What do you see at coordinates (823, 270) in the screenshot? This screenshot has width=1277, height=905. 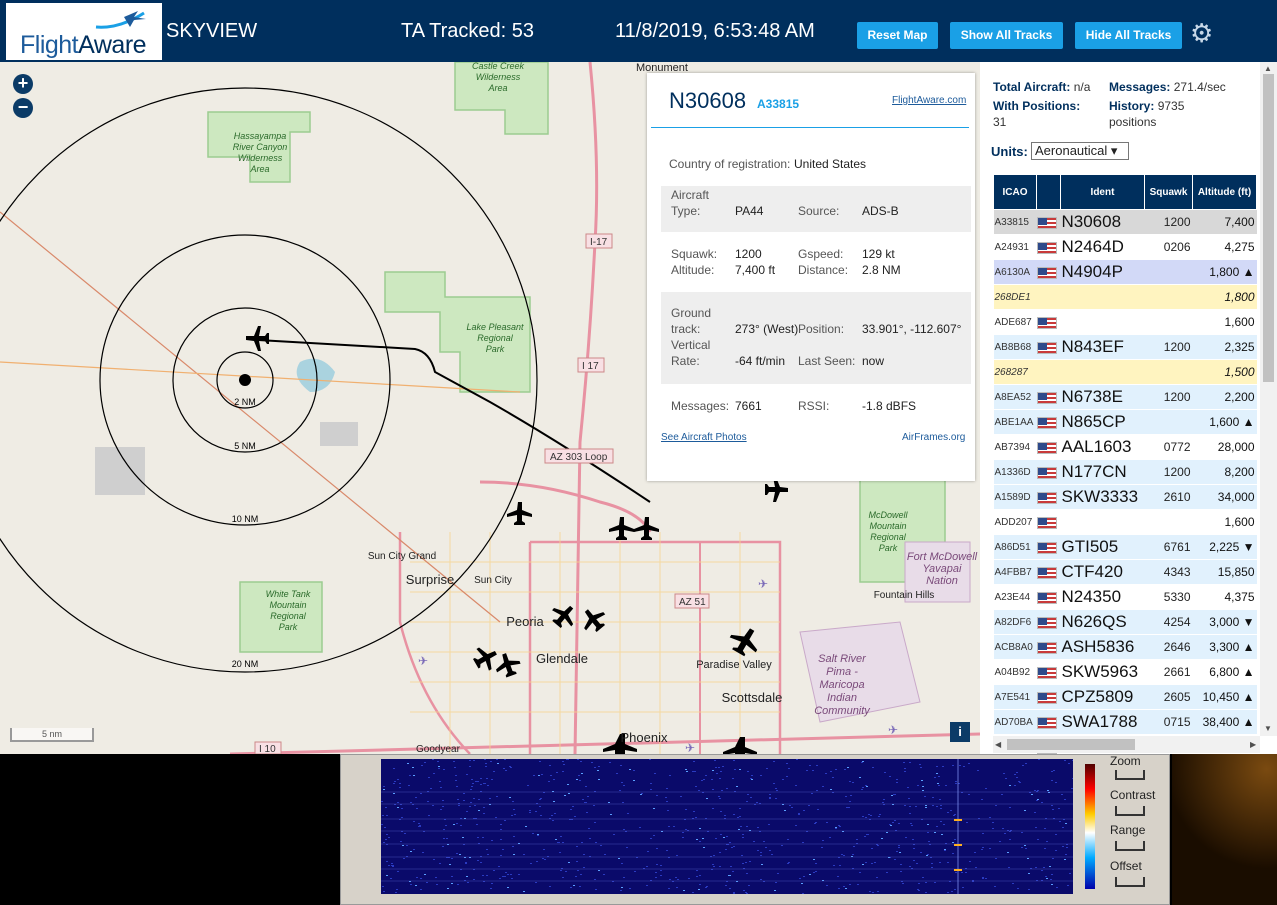 I see `distance-label: Distance:` at bounding box center [823, 270].